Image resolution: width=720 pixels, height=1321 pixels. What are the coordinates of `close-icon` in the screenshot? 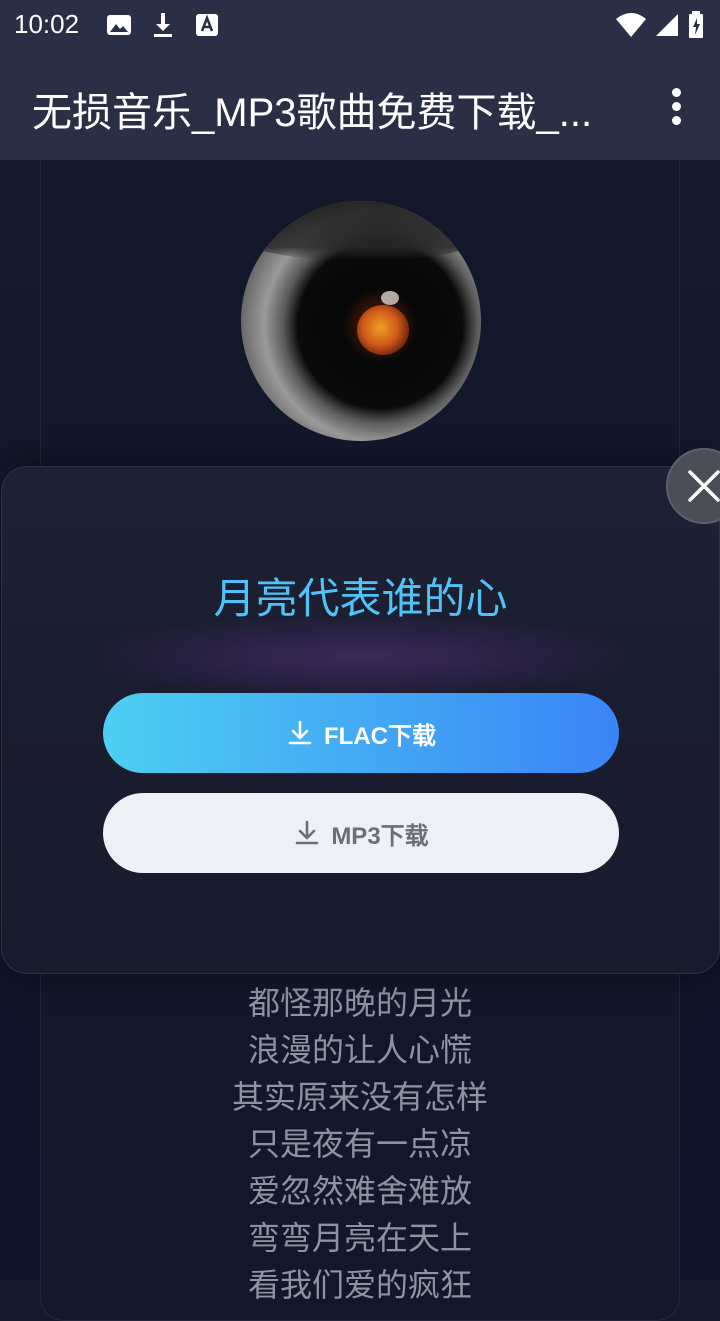 It's located at (704, 486).